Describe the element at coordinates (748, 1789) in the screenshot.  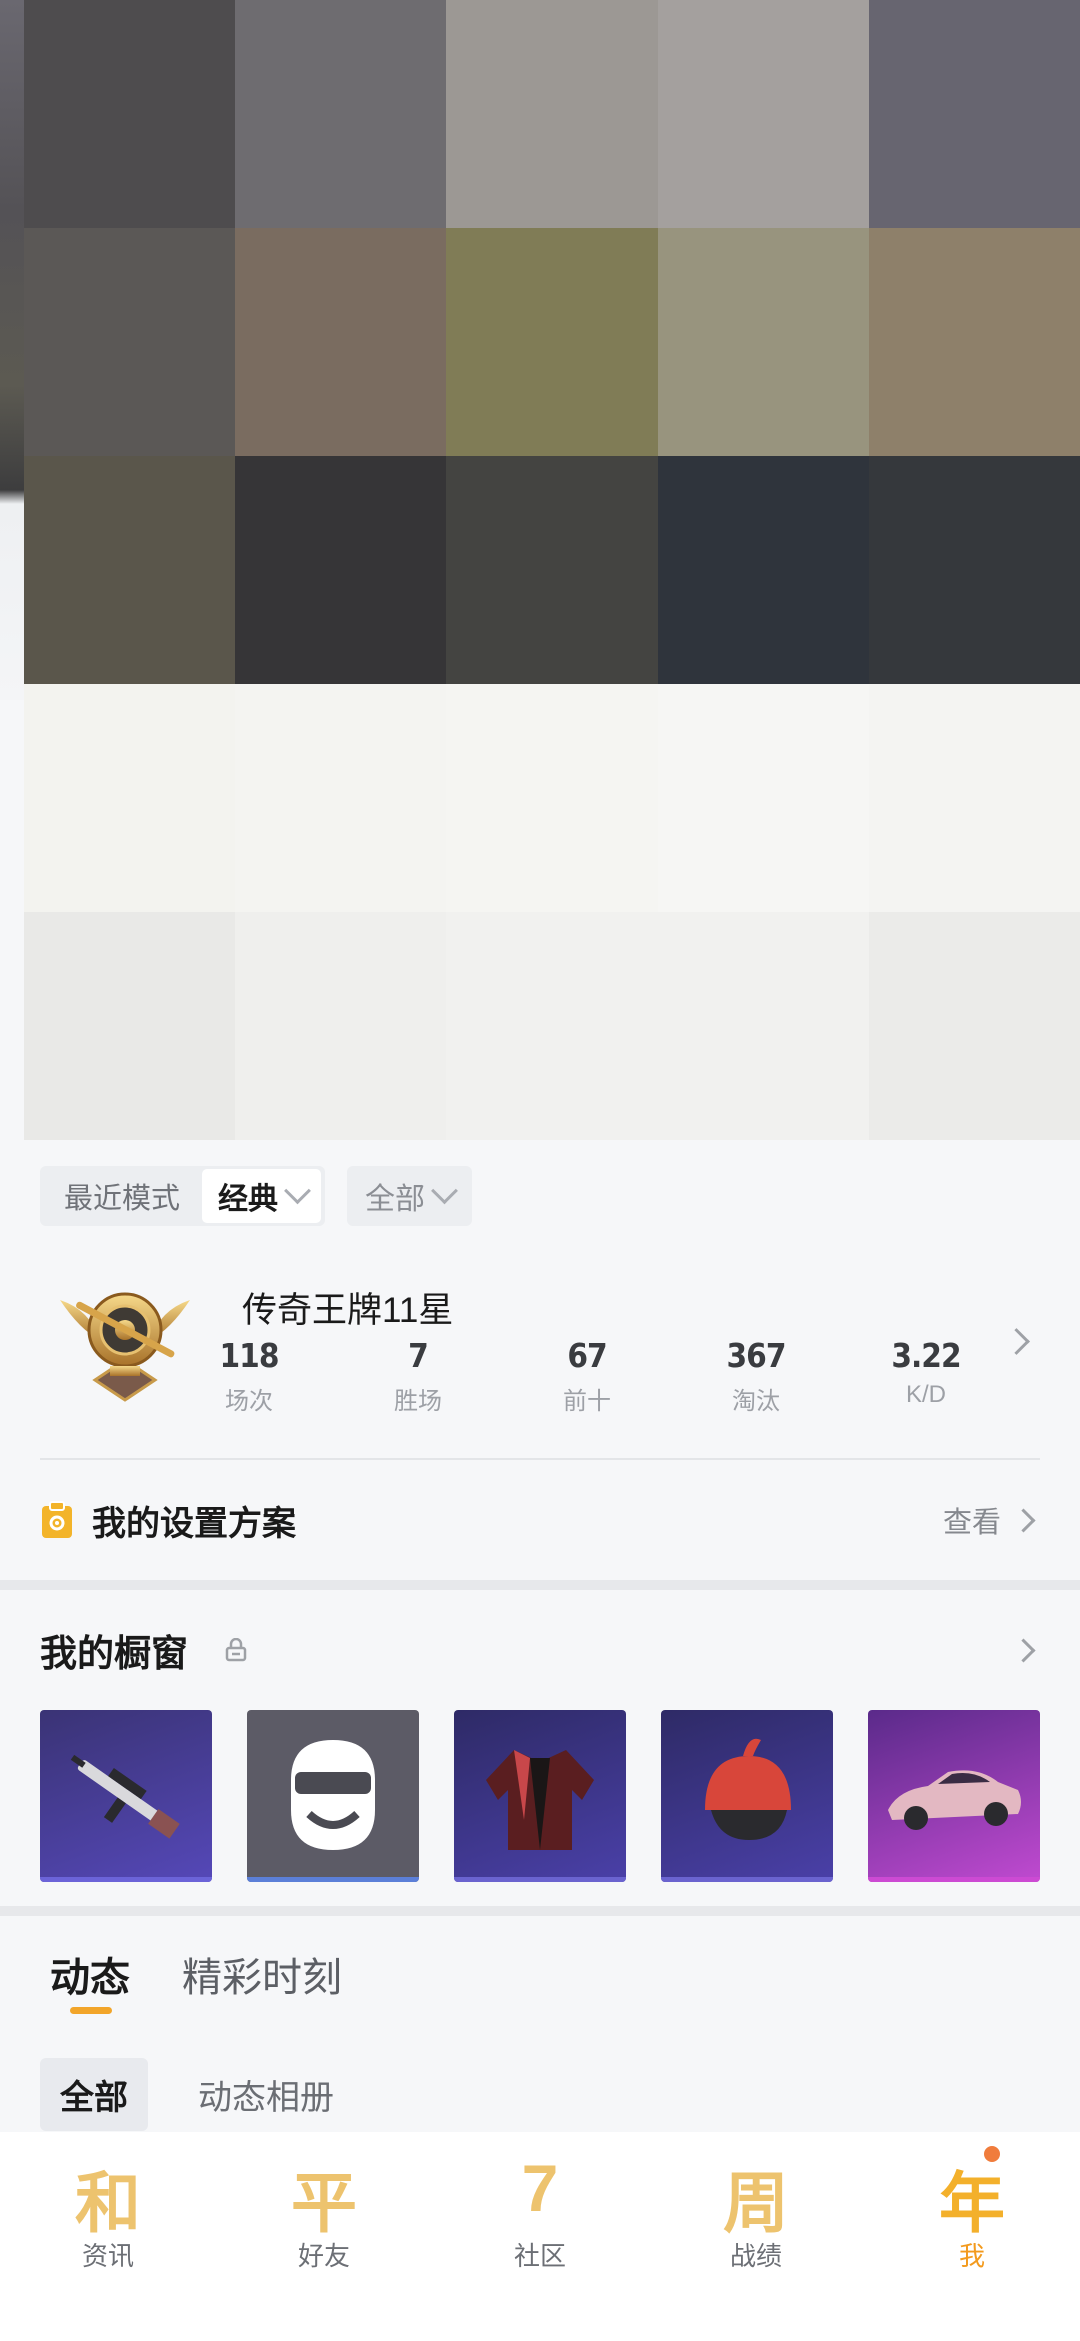
I see `red-helmet-icon` at that location.